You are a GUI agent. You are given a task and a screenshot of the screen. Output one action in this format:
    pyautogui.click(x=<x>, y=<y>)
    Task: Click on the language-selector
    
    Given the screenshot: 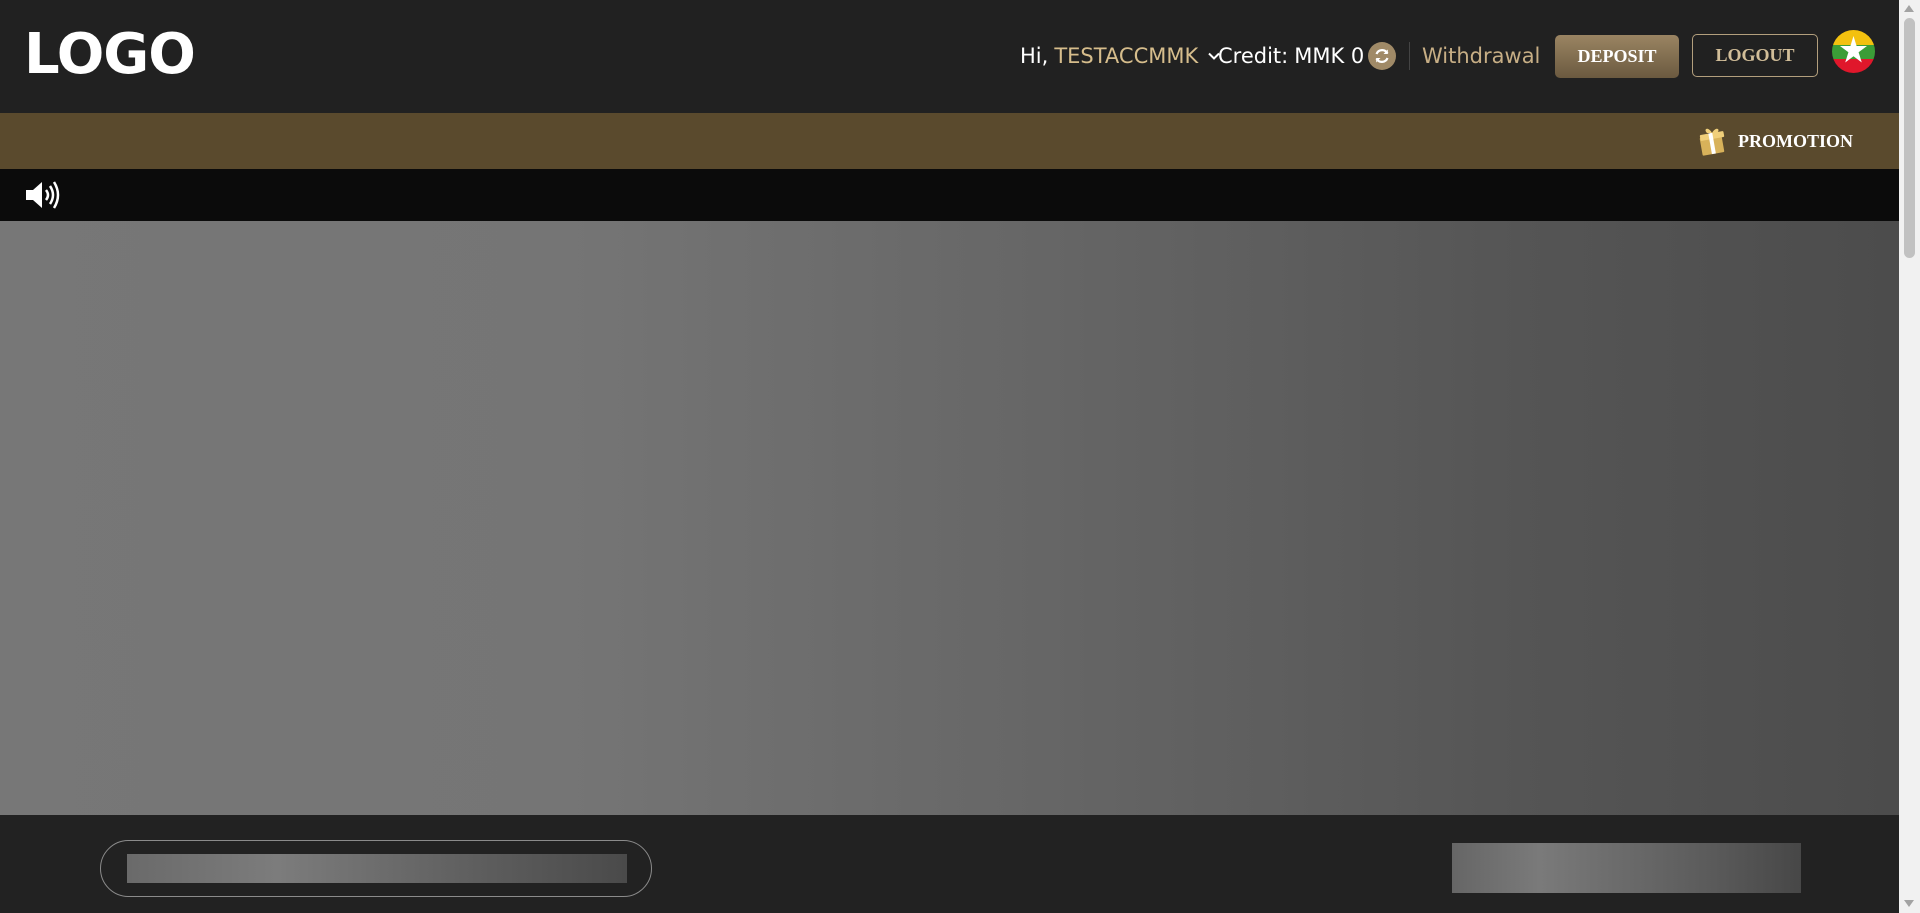 What is the action you would take?
    pyautogui.click(x=1853, y=51)
    